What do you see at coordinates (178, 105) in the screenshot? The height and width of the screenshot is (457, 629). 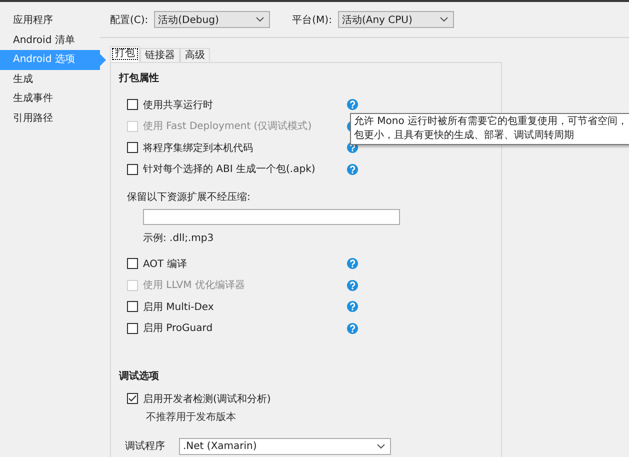 I see `option-label: 使用共享运行时` at bounding box center [178, 105].